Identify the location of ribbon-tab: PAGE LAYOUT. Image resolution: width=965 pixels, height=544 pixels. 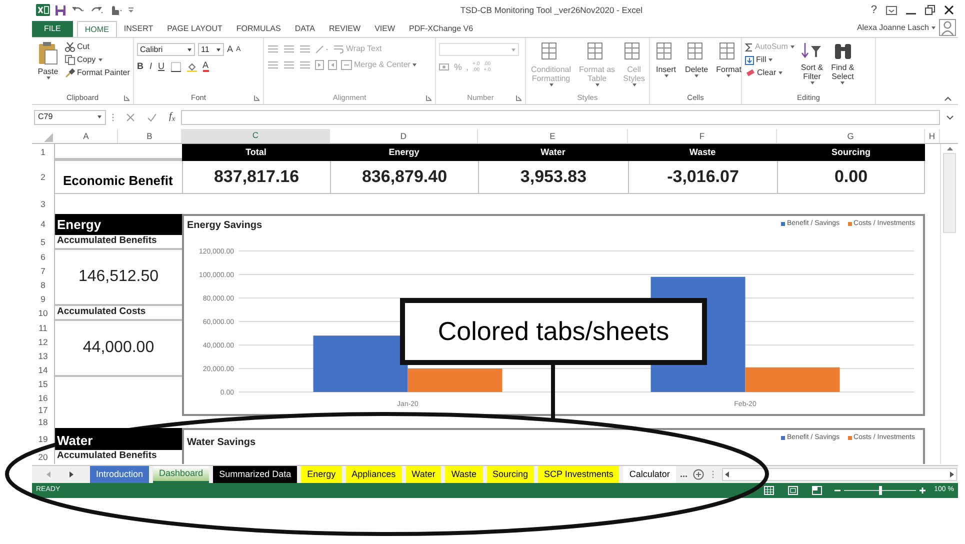
(195, 29).